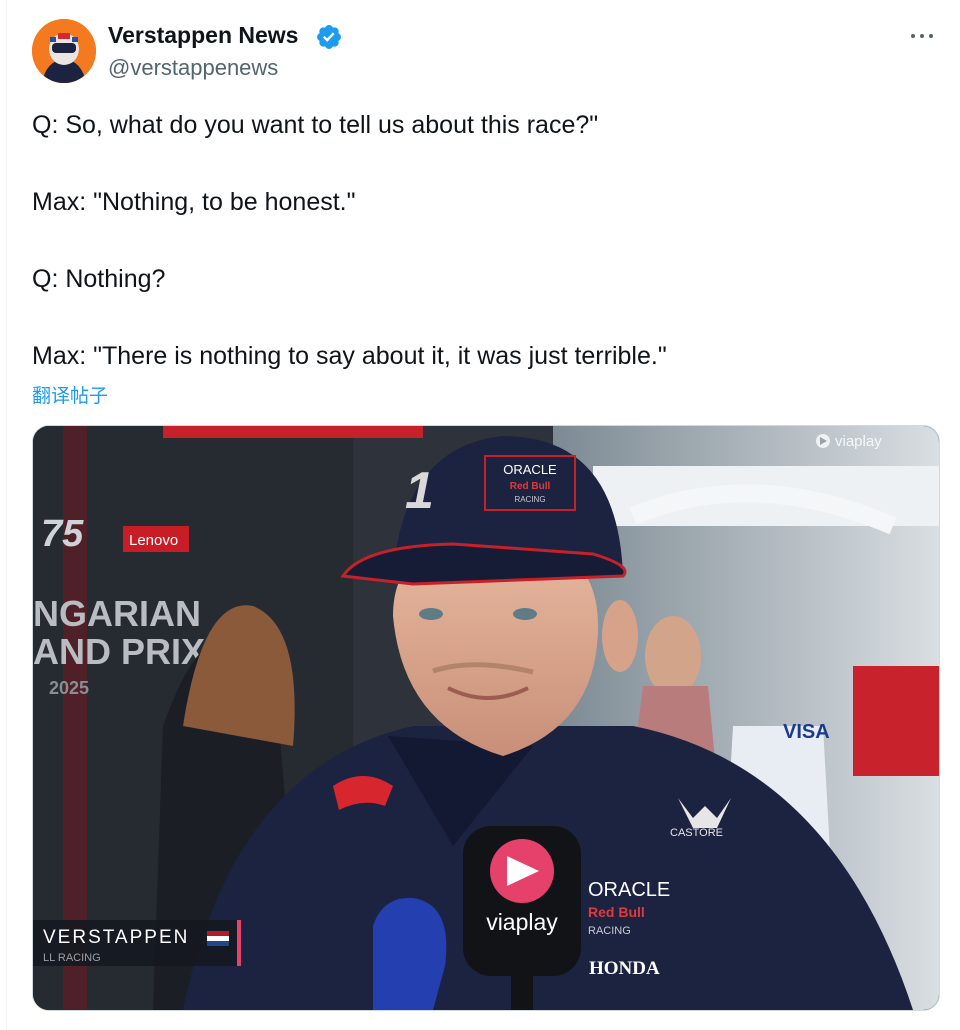 The image size is (960, 1030). What do you see at coordinates (194, 202) in the screenshot?
I see `tweet-text-line: Max: "Nothing, to be honest."` at bounding box center [194, 202].